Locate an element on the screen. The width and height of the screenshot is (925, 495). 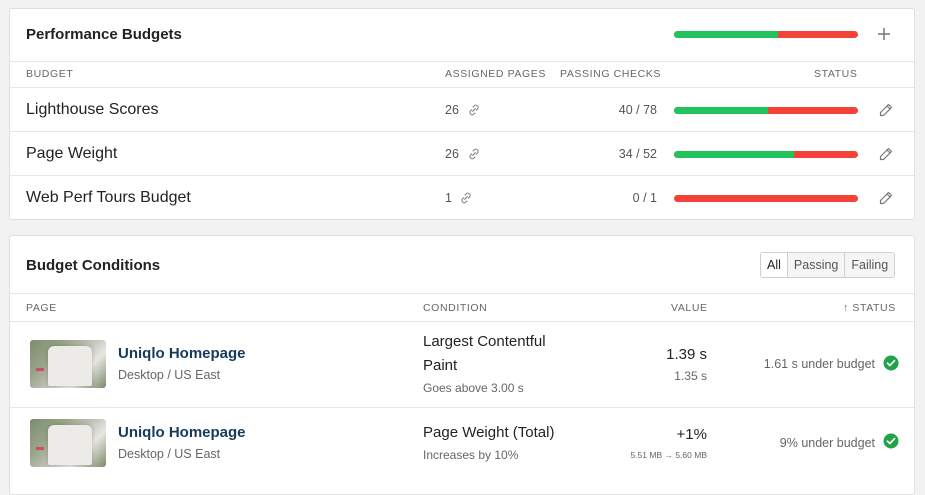
column-header-status: STATUS is located at coordinates (836, 74).